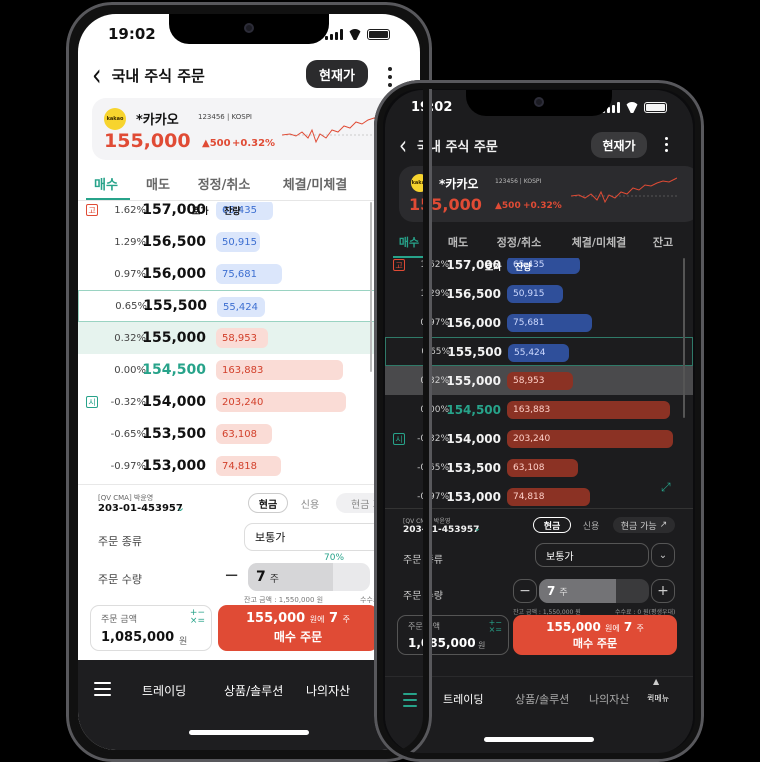 The height and width of the screenshot is (762, 760). What do you see at coordinates (130, 370) in the screenshot?
I see `orderbook-pct: 0.00%` at bounding box center [130, 370].